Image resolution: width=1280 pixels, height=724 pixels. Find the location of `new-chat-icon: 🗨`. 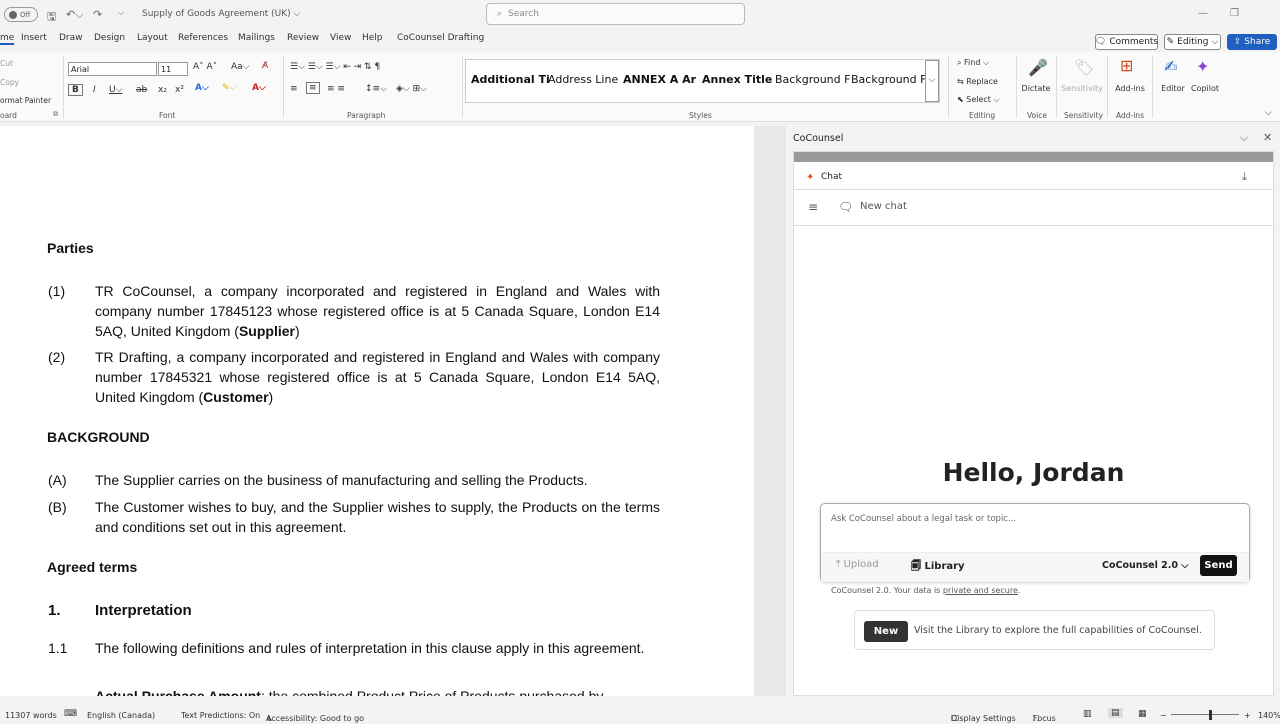

new-chat-icon: 🗨 is located at coordinates (845, 207).